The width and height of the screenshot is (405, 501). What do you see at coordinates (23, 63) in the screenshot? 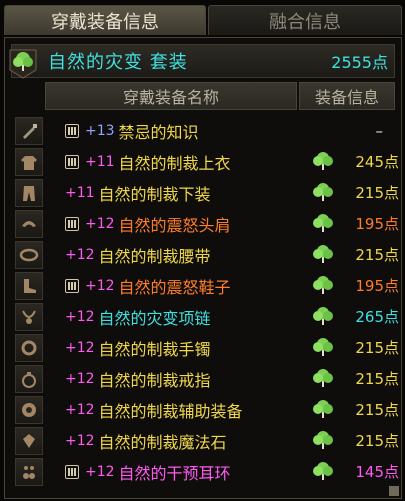
I see `tree-set-icon` at bounding box center [23, 63].